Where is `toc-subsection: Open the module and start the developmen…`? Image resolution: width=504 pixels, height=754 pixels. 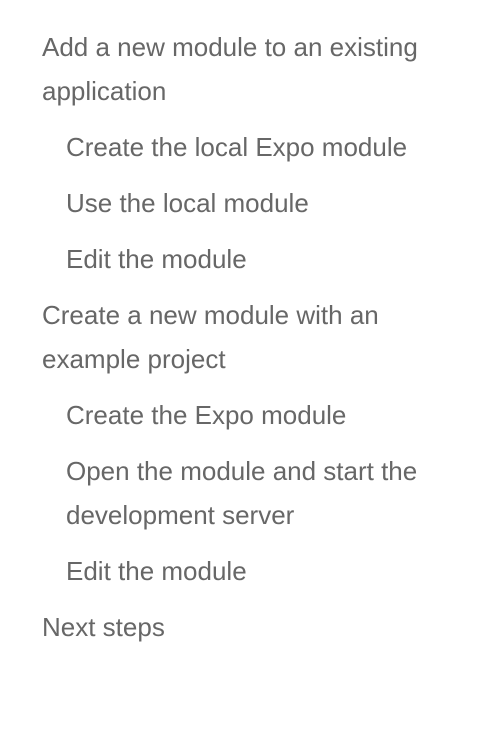 toc-subsection: Open the module and start the developmen… is located at coordinates (258, 499).